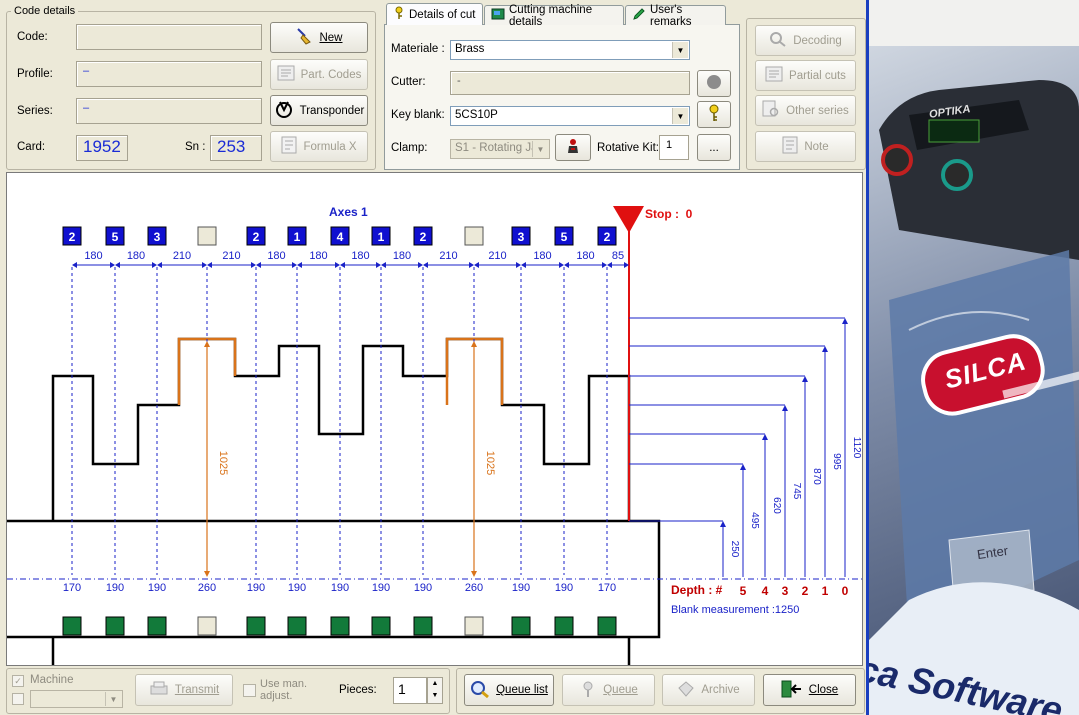  I want to click on transponder-button: Transponder, so click(319, 110).